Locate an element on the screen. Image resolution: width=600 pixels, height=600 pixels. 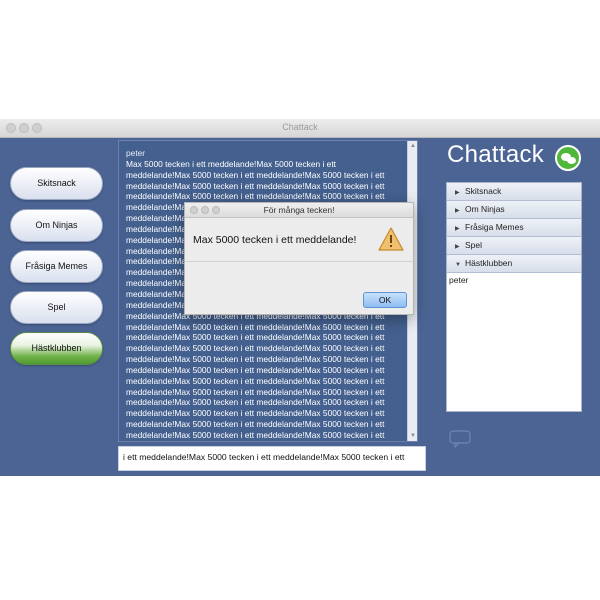
dialog-divider is located at coordinates (299, 261).